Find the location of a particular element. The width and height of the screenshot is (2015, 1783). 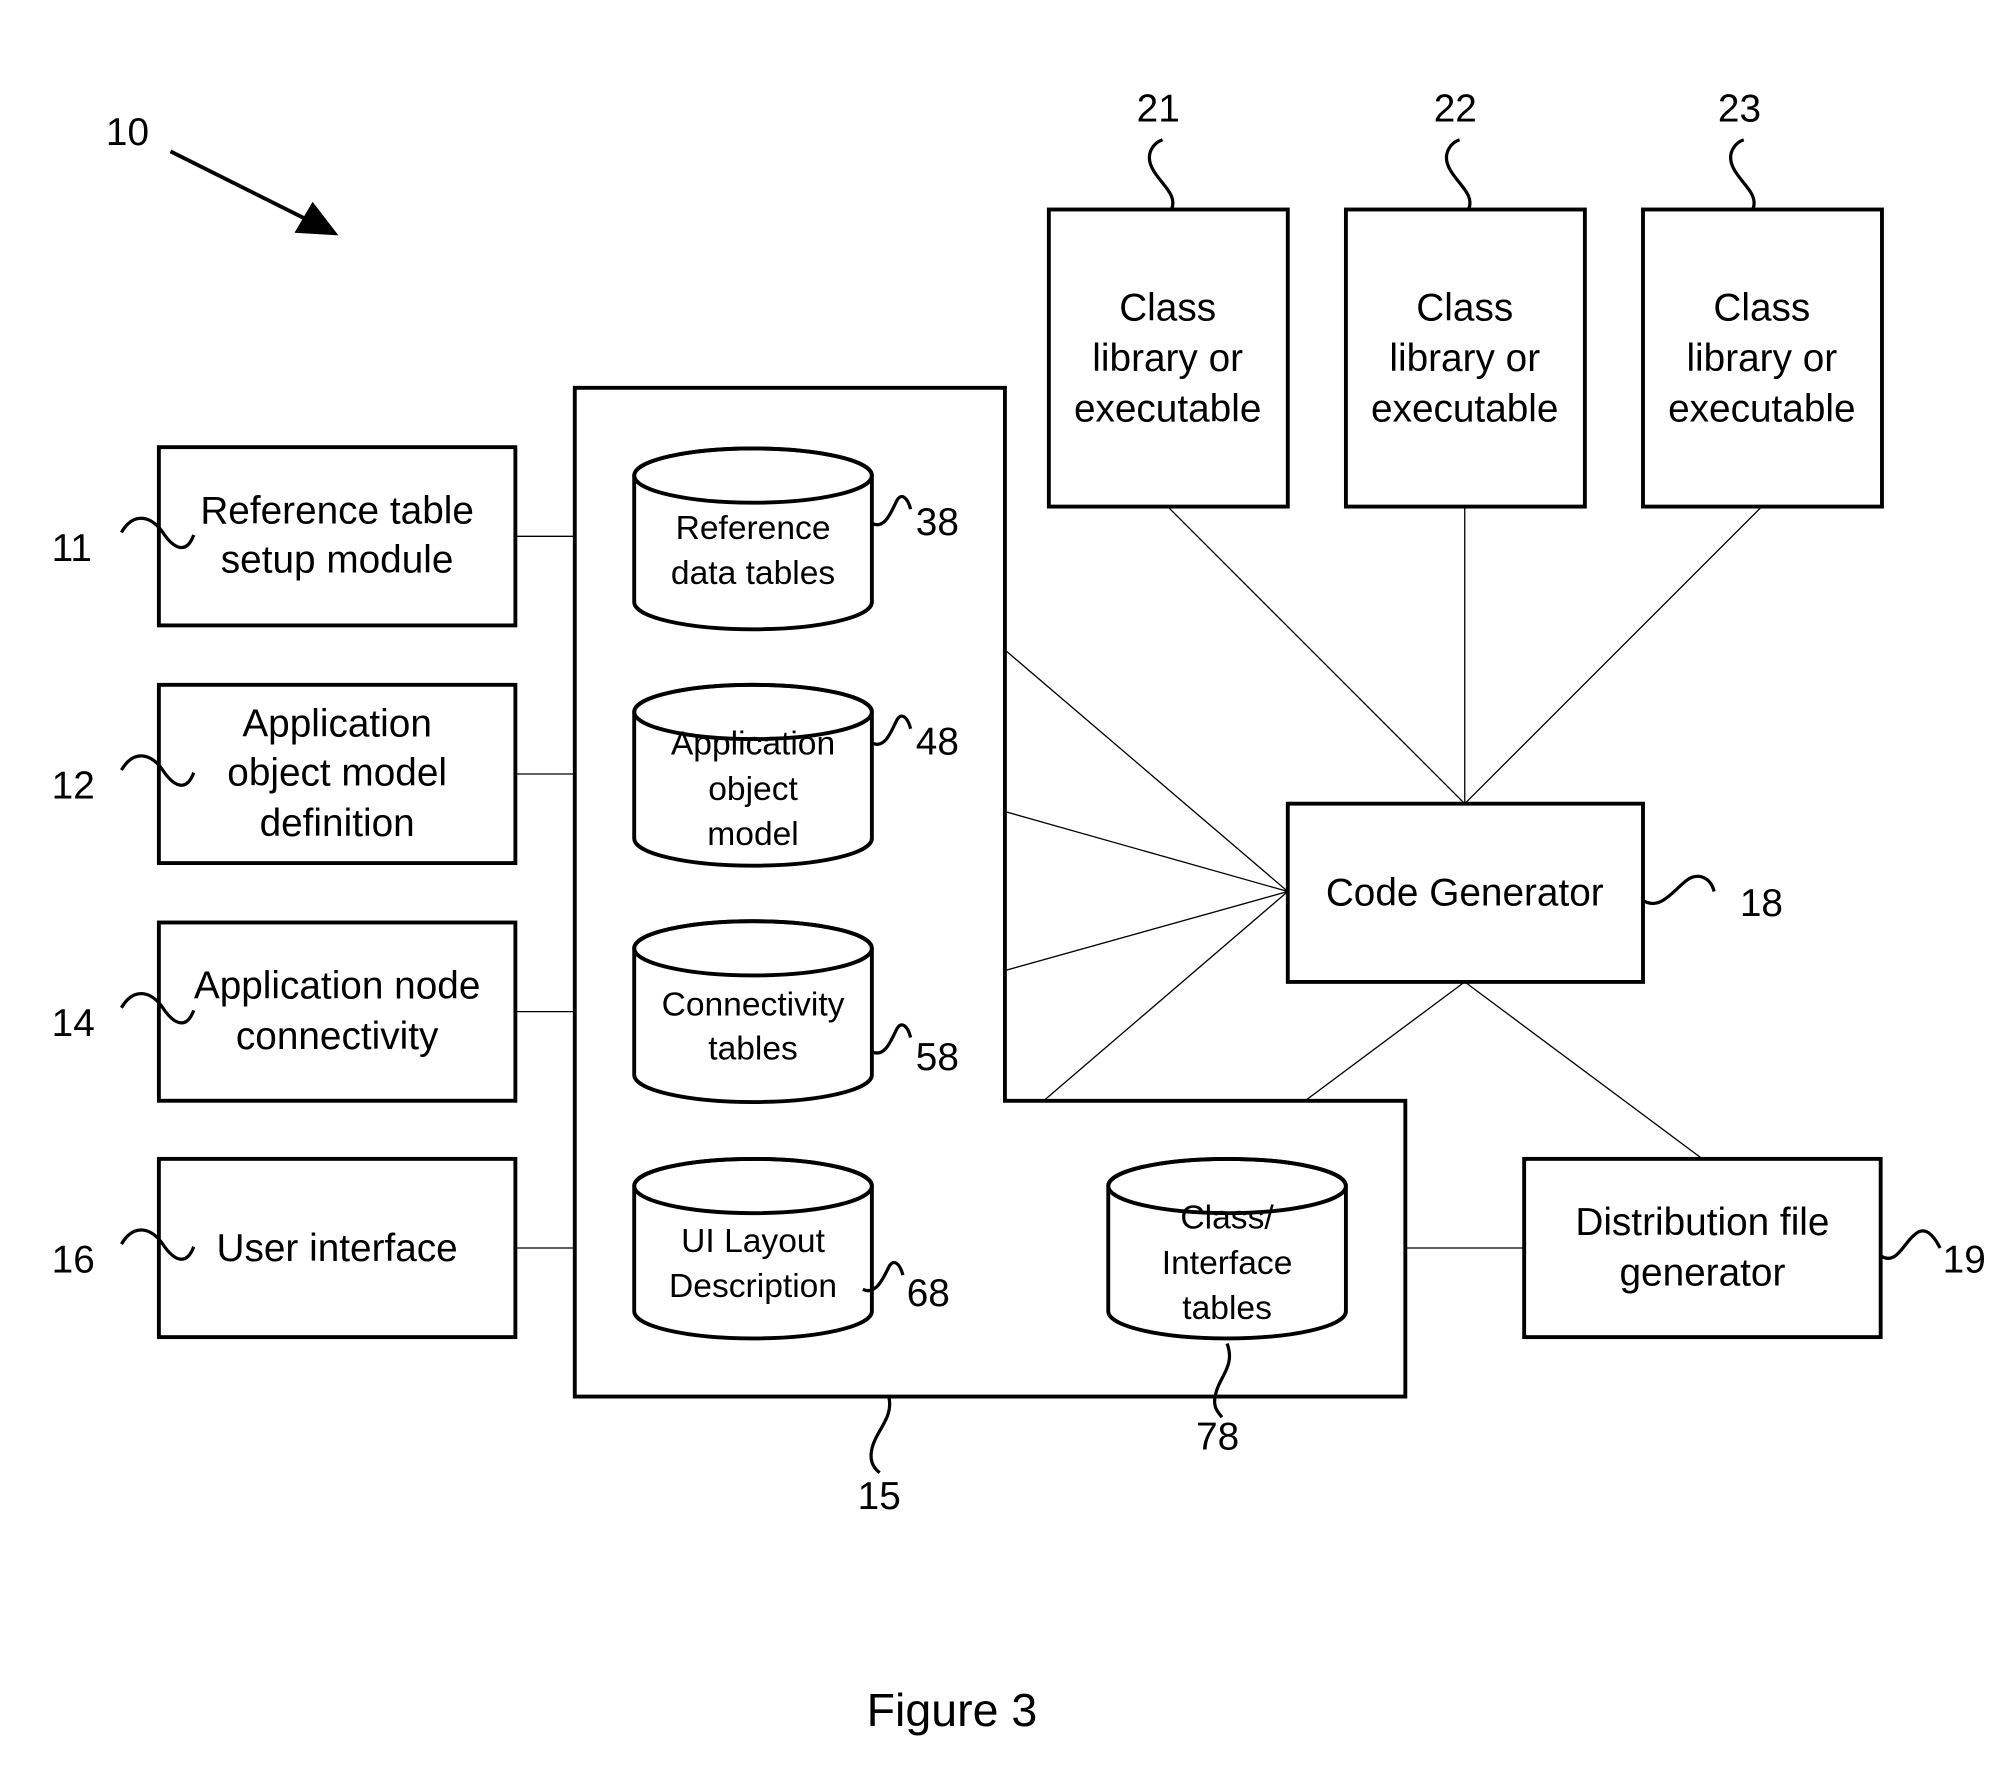

class-library-23: Class library or executable is located at coordinates (1762, 358).